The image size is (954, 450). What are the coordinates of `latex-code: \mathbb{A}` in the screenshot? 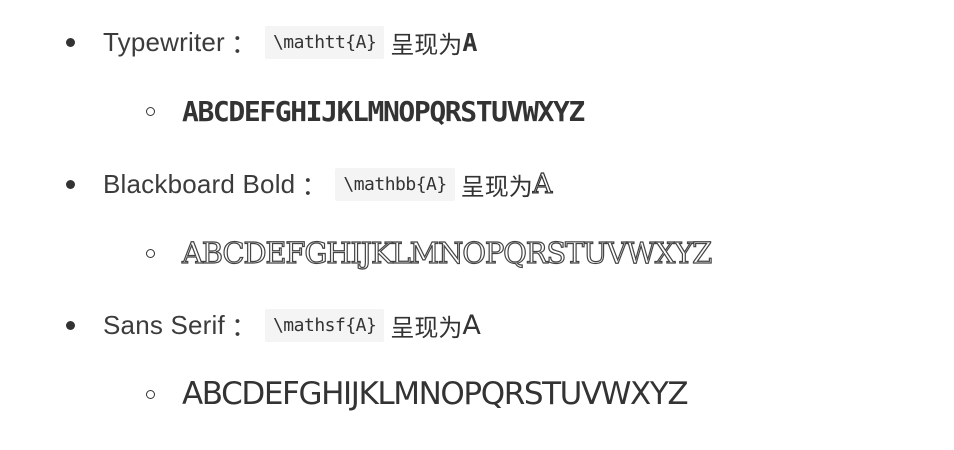 It's located at (395, 184).